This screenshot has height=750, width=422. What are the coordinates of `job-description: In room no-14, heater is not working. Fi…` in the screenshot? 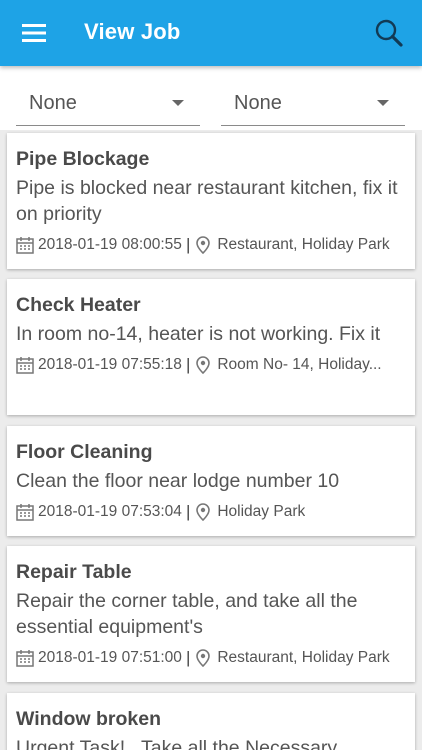 It's located at (198, 334).